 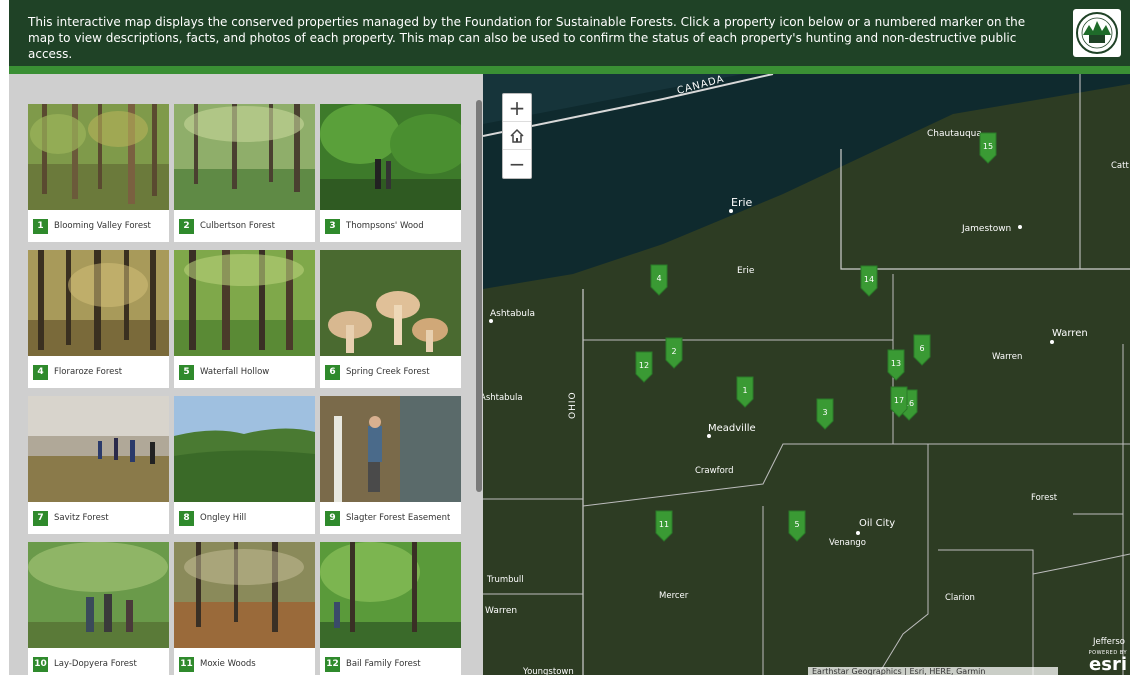 I want to click on map-marker: 6, so click(x=922, y=350).